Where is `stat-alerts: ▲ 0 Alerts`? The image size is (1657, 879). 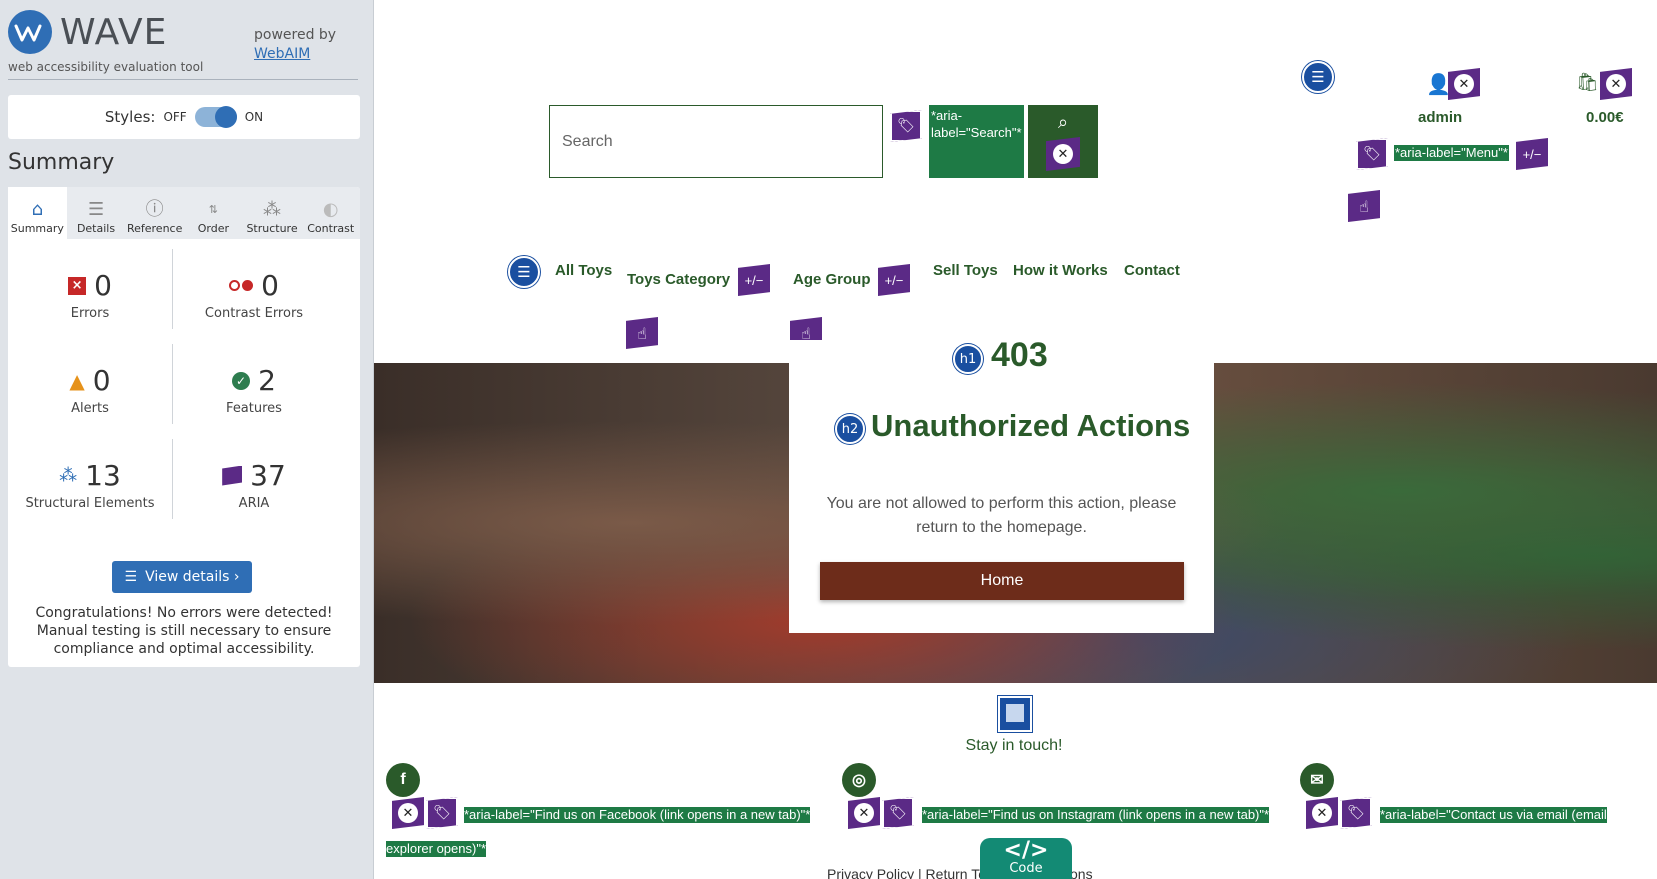 stat-alerts: ▲ 0 Alerts is located at coordinates (90, 390).